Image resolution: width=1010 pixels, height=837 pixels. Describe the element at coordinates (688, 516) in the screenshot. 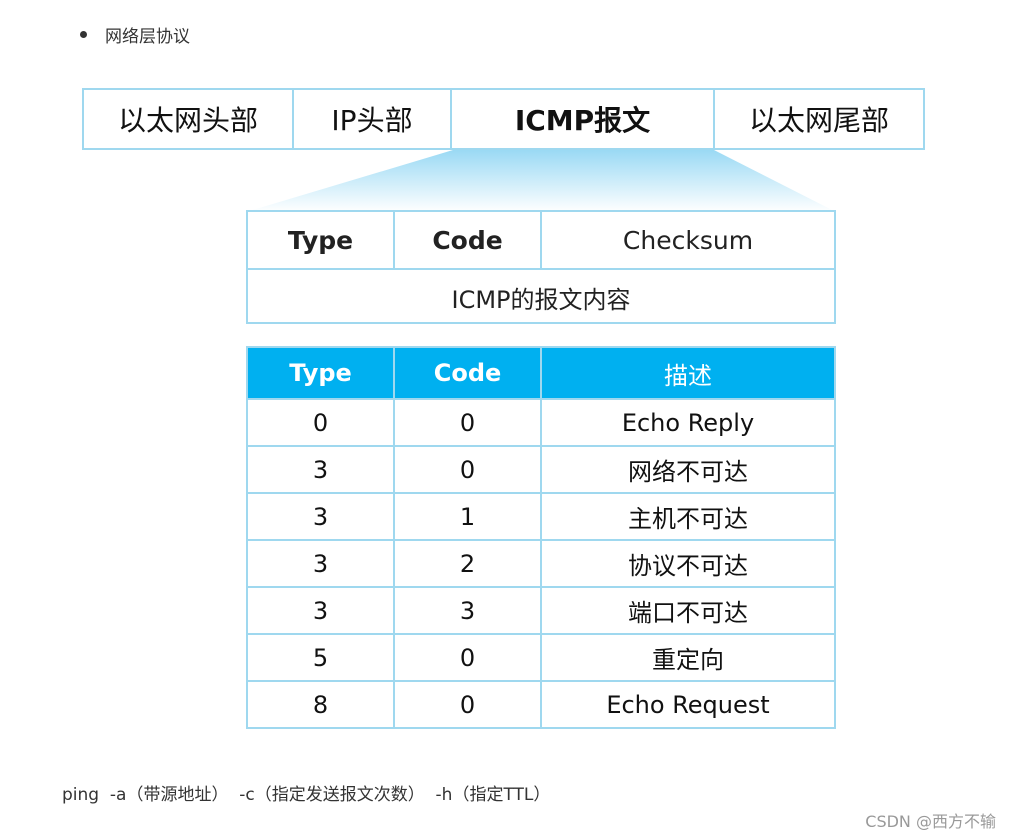

I see `cell-description: 主机不可达` at that location.